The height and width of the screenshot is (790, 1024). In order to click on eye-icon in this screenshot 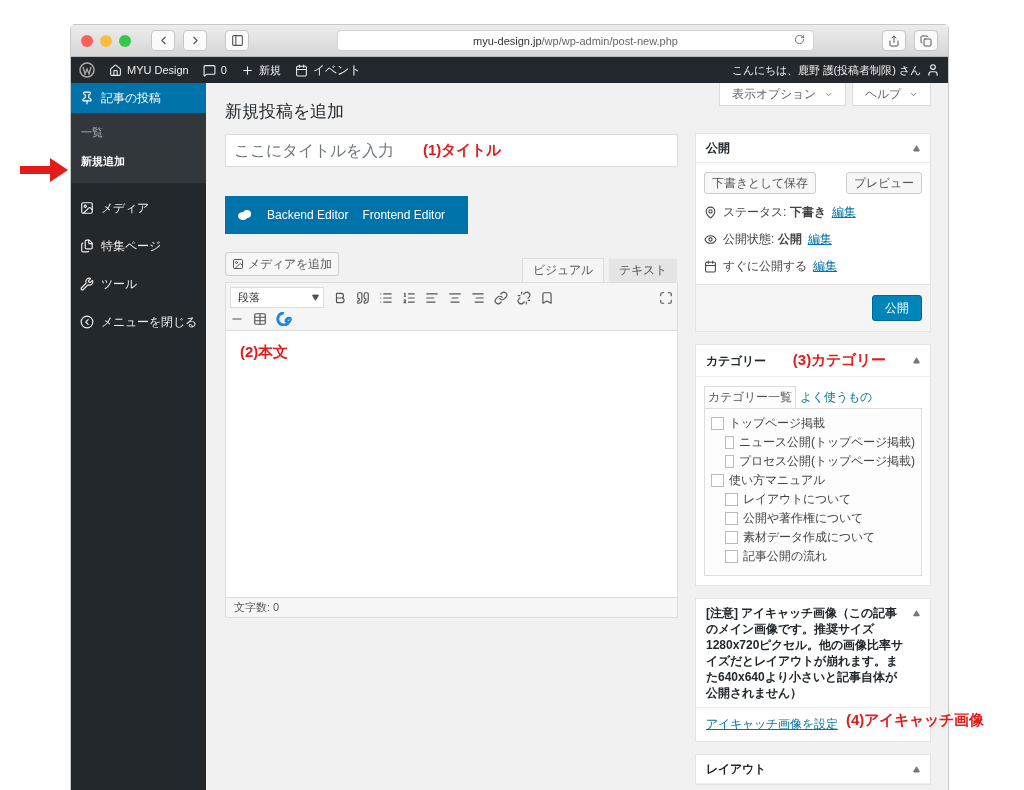, I will do `click(710, 239)`.